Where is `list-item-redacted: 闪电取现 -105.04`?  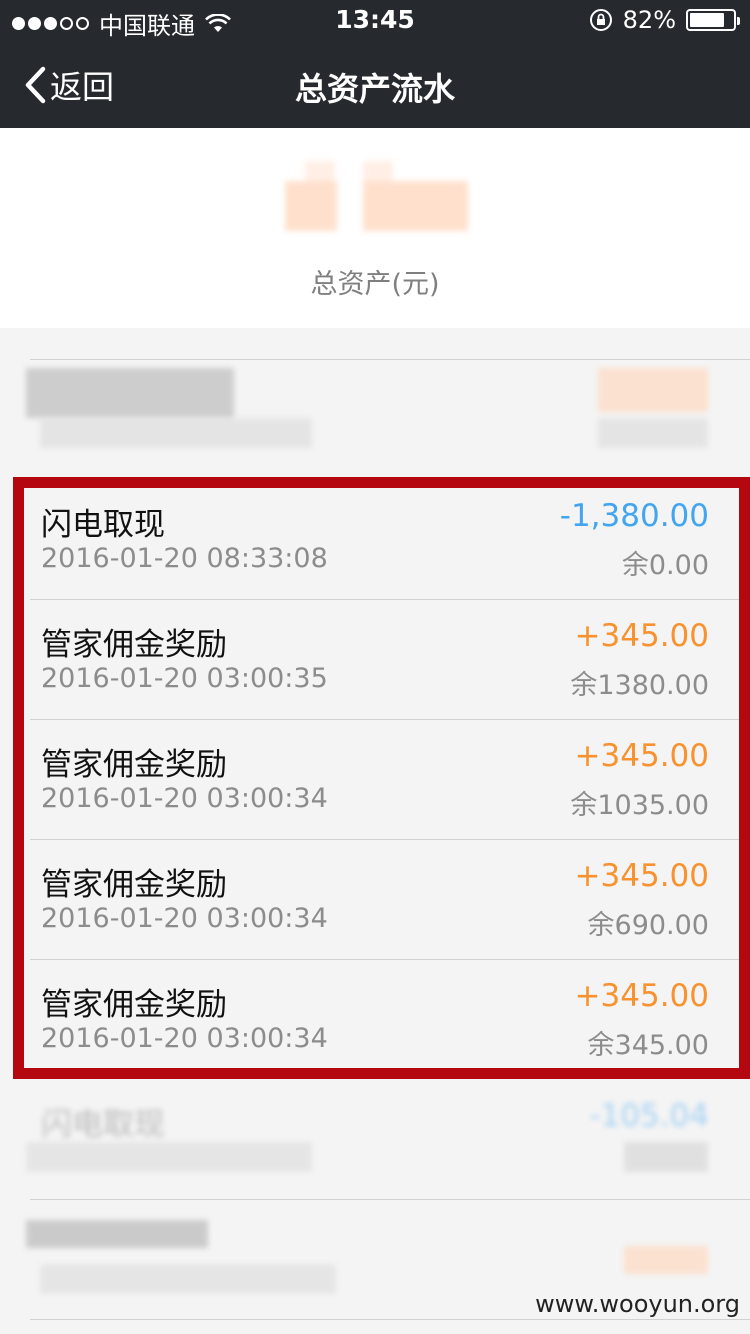
list-item-redacted: 闪电取现 -105.04 is located at coordinates (375, 1140).